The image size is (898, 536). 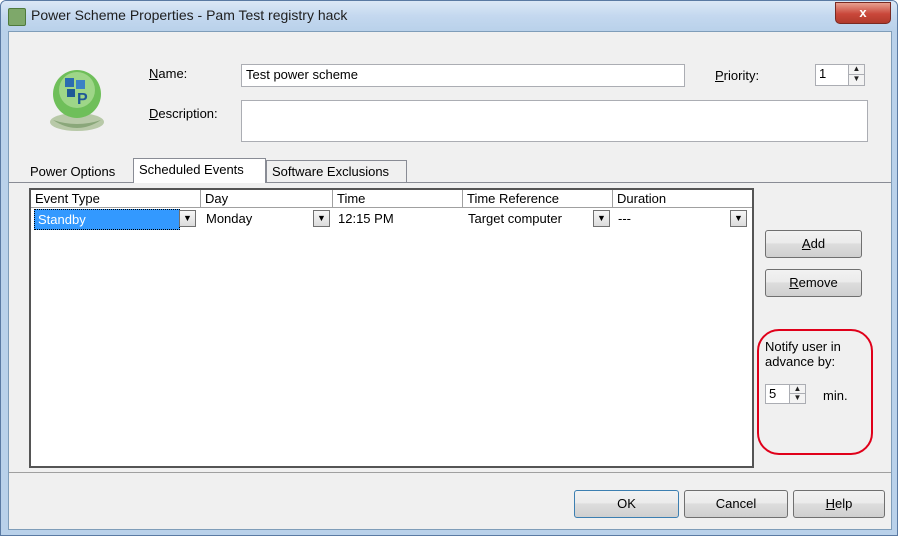 What do you see at coordinates (554, 121) in the screenshot?
I see `description-input` at bounding box center [554, 121].